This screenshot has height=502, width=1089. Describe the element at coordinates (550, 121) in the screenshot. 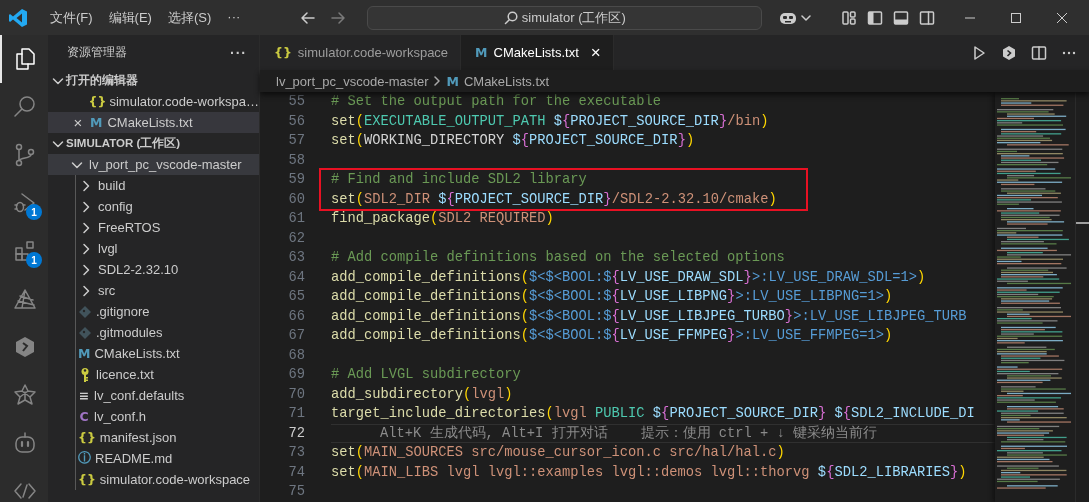

I see `code-line: set(EXECUTABLE_OUTPUT_PATH ${PROJECT_SOURCE_DIR}/bin)` at that location.